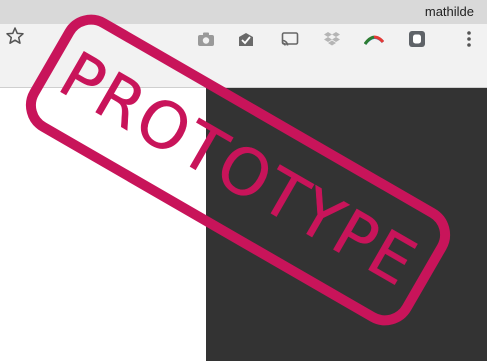  Describe the element at coordinates (290, 39) in the screenshot. I see `cast-icon` at that location.